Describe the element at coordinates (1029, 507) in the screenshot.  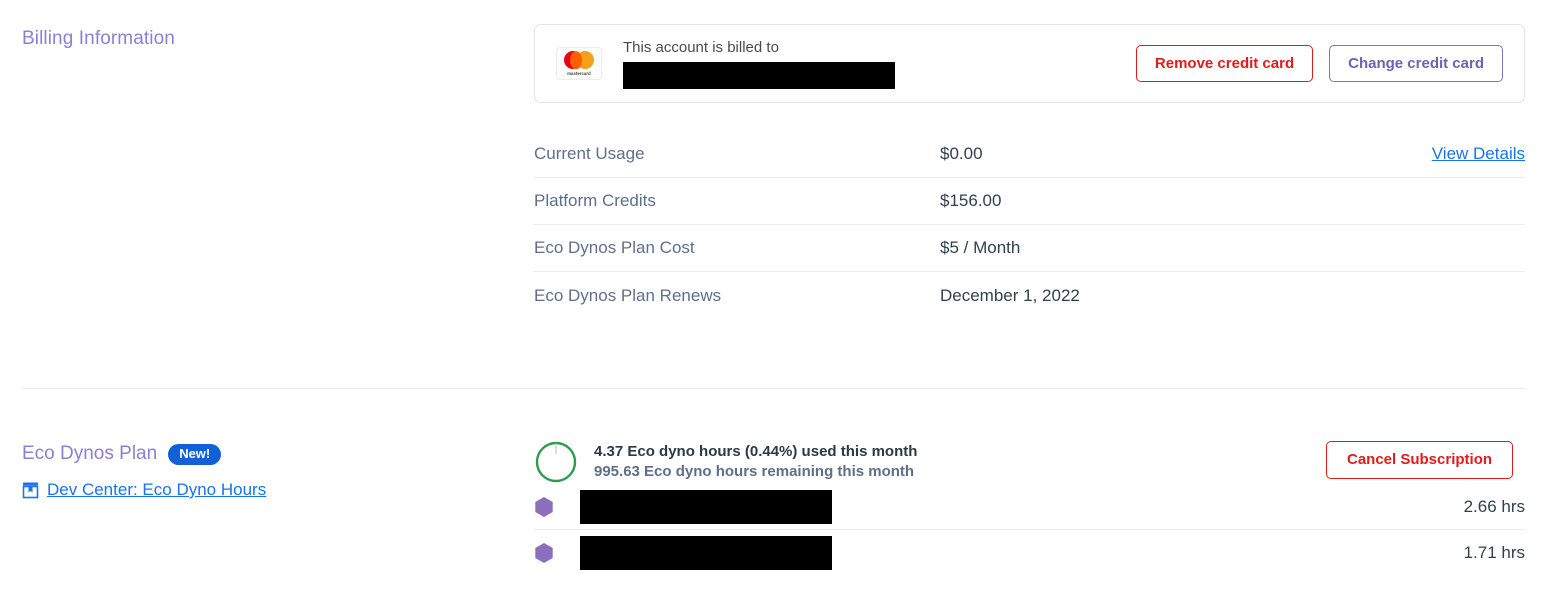
I see `list-item: 2.66 hrs` at that location.